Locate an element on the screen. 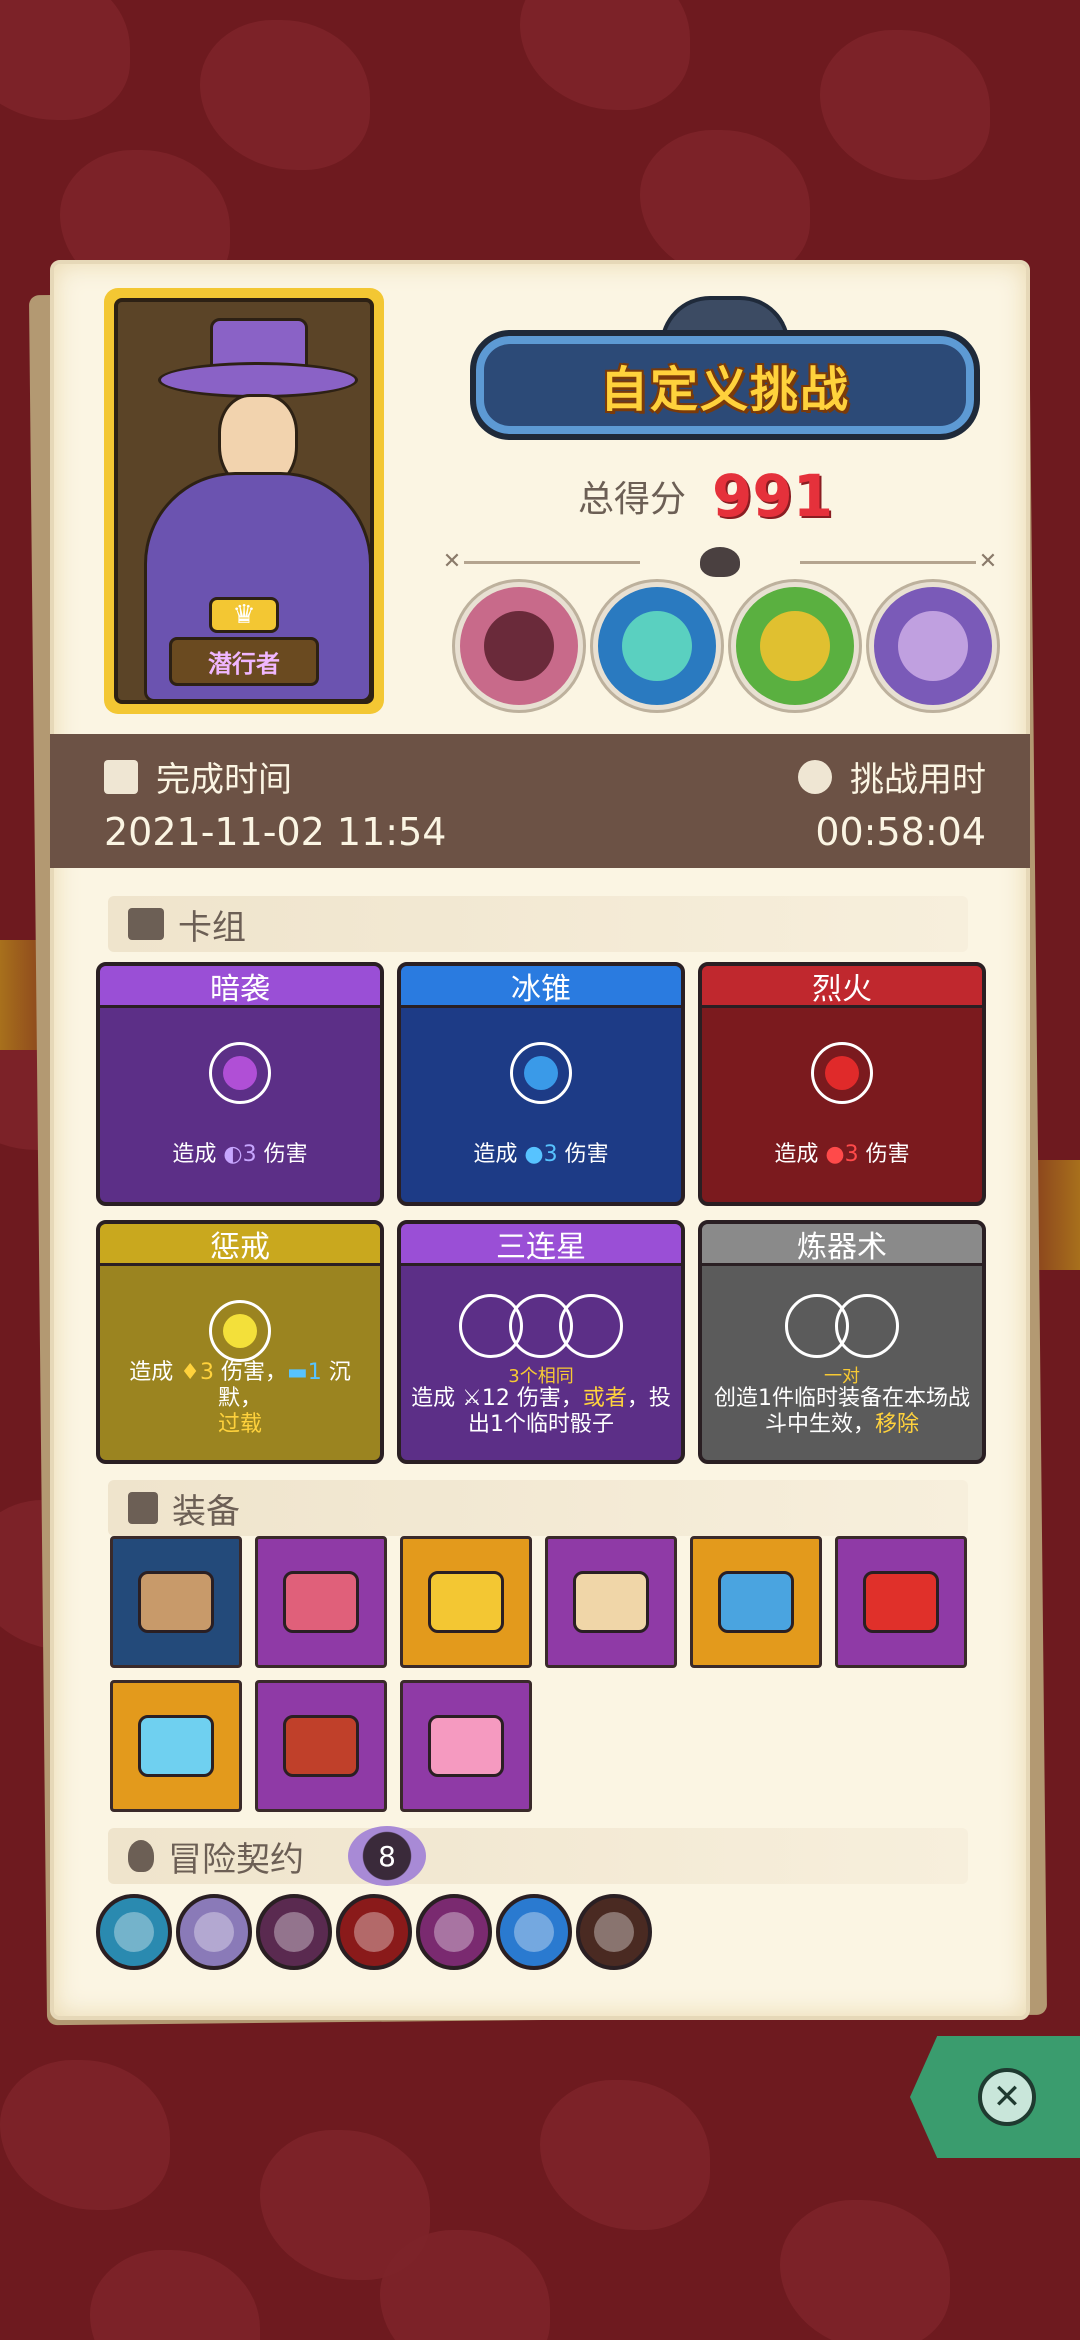 This screenshot has height=2340, width=1080. page-title: 自定义挑战 is located at coordinates (724, 390).